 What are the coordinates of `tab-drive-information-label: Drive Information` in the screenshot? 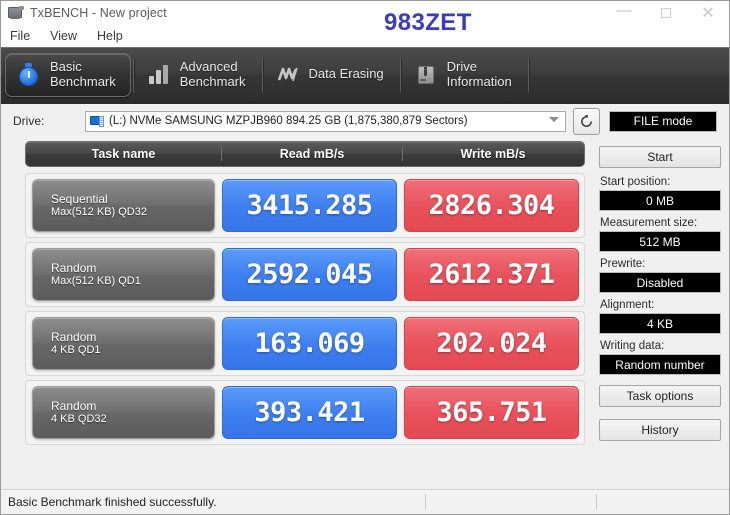 It's located at (479, 74).